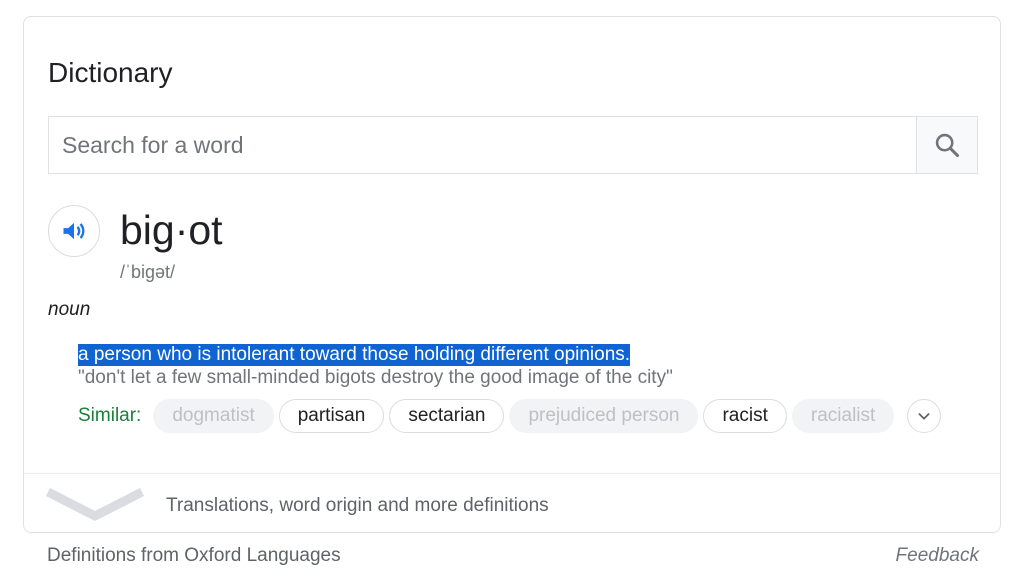 Image resolution: width=1017 pixels, height=581 pixels. Describe the element at coordinates (69, 309) in the screenshot. I see `part-of-speech: noun` at that location.